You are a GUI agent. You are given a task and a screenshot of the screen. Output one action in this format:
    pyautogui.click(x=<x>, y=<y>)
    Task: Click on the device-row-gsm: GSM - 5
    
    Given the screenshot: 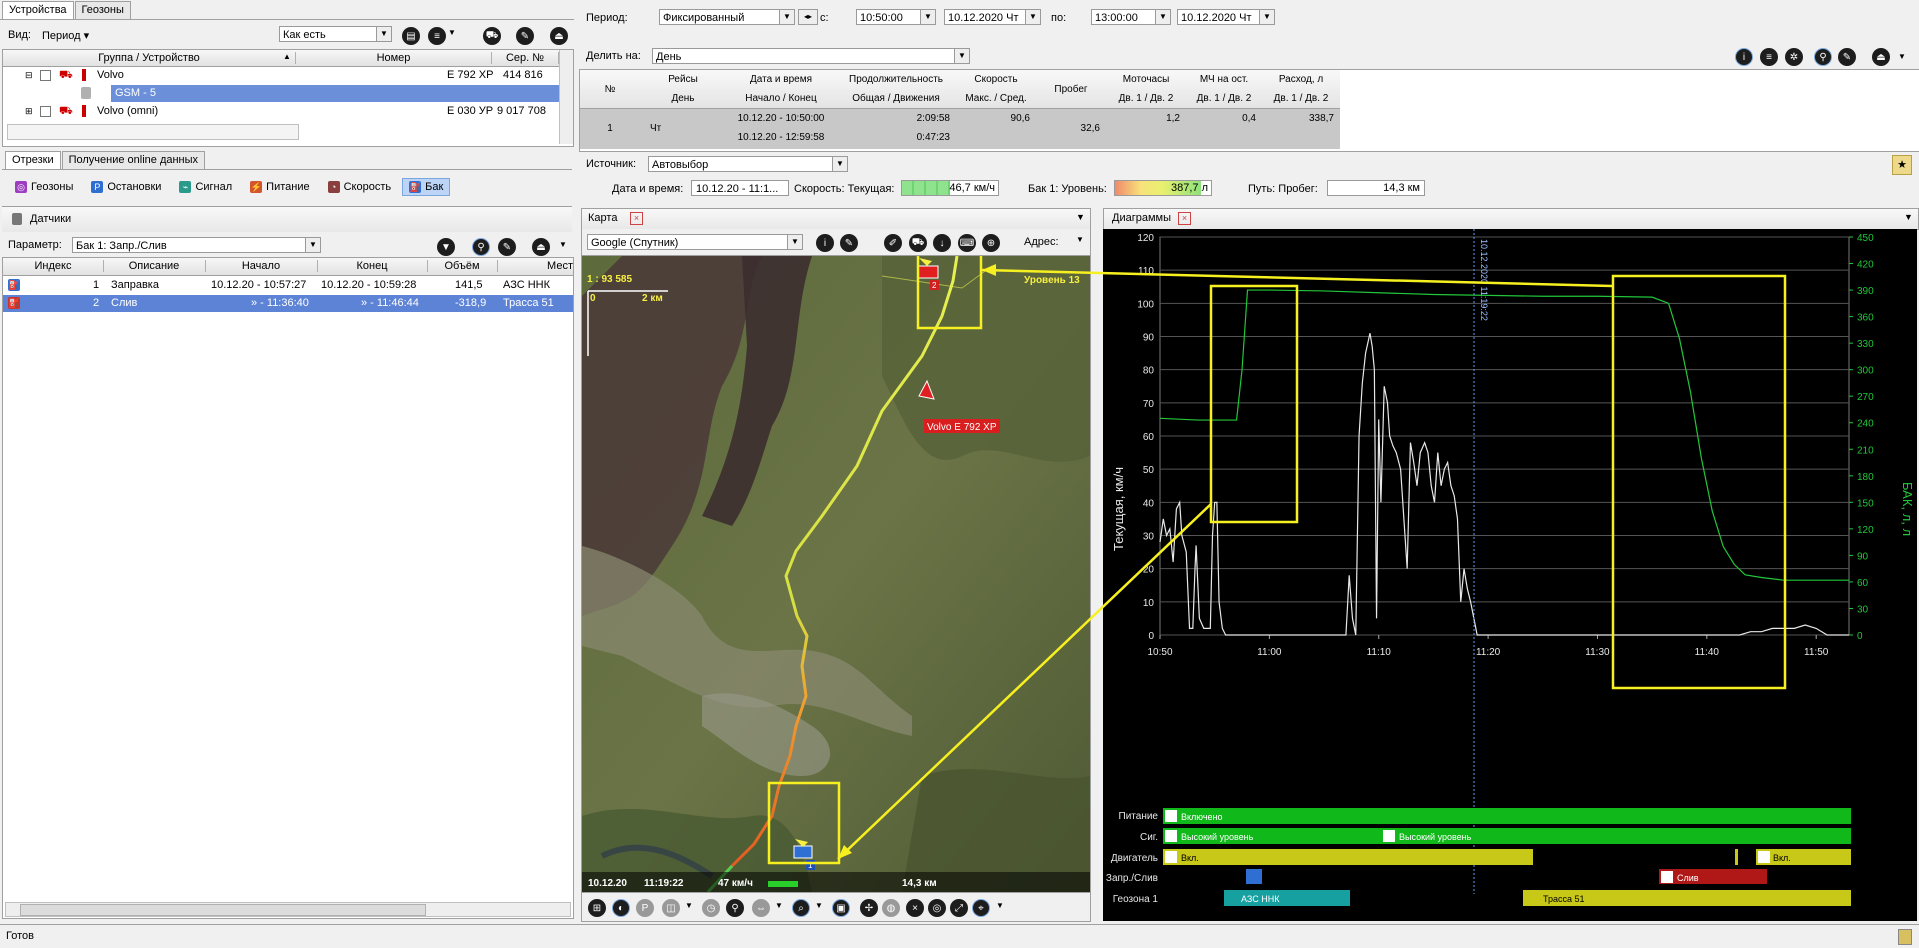 What is the action you would take?
    pyautogui.click(x=281, y=93)
    